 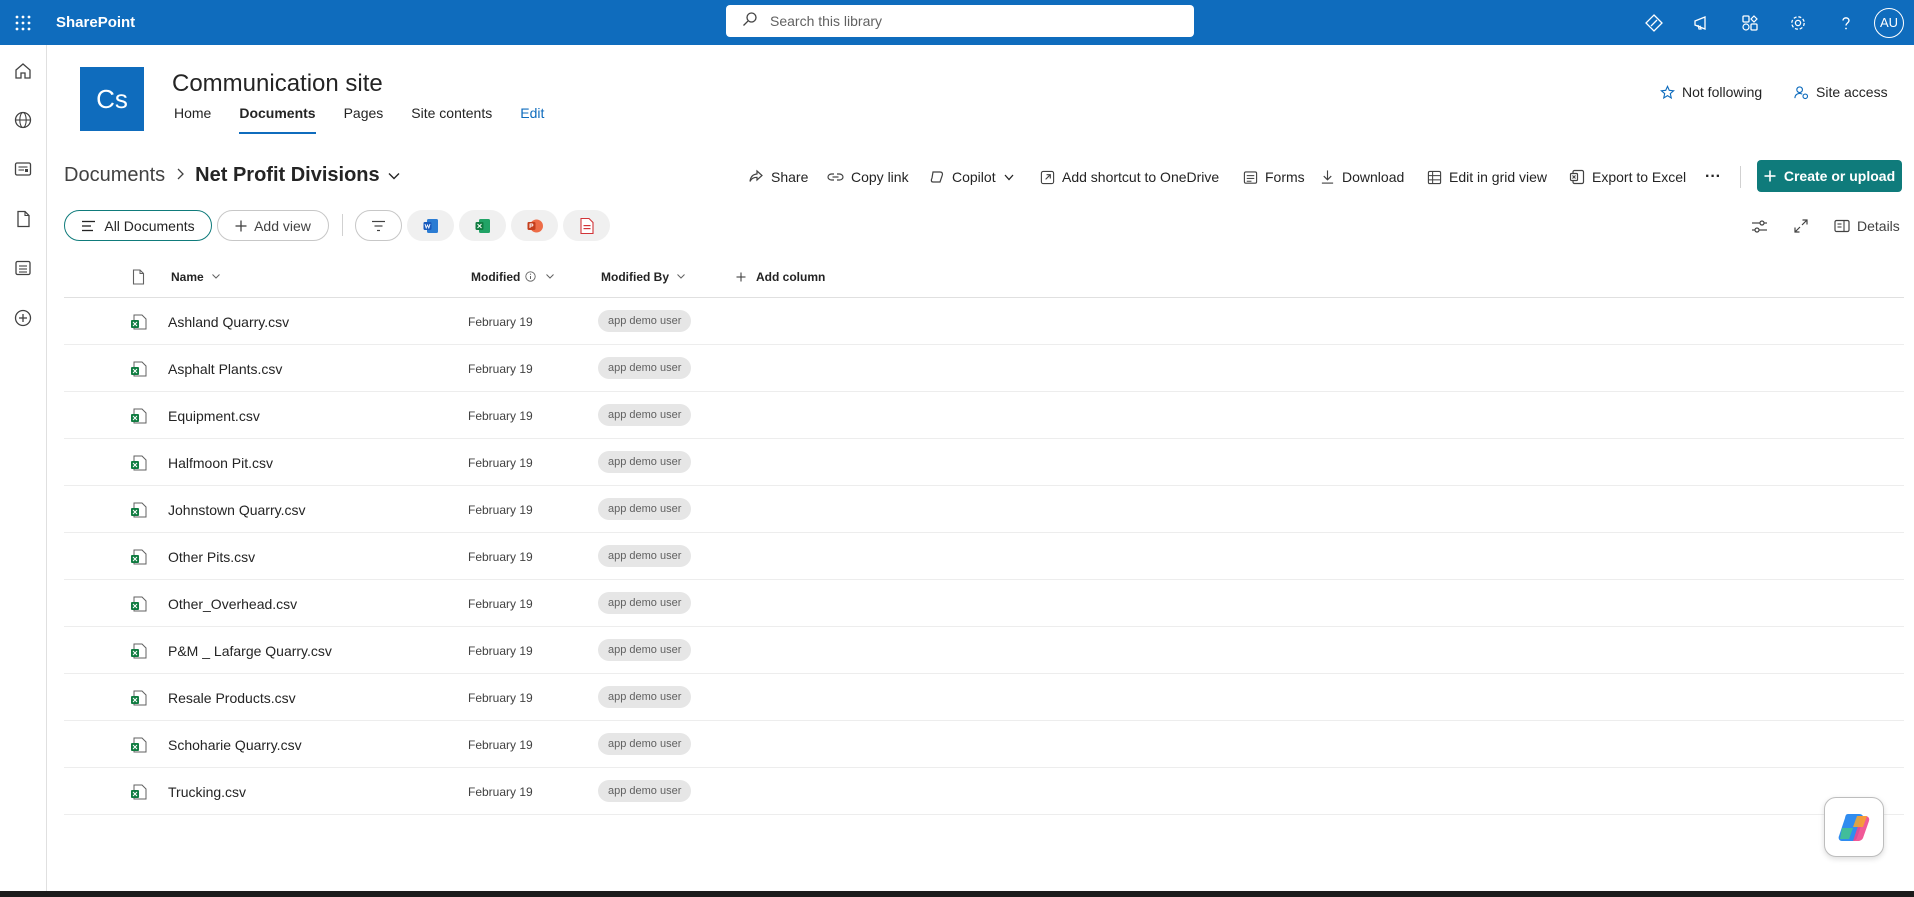 I want to click on file-name-link: Halfmoon Pit.csv, so click(x=220, y=462).